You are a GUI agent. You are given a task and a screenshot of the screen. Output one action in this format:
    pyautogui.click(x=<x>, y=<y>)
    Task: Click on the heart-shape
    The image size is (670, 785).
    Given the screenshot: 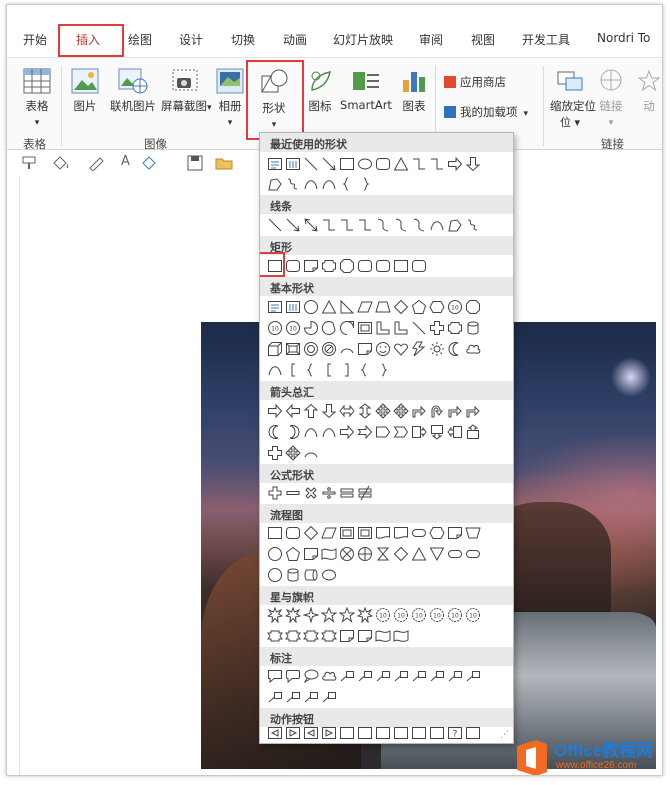 What is the action you would take?
    pyautogui.click(x=401, y=349)
    